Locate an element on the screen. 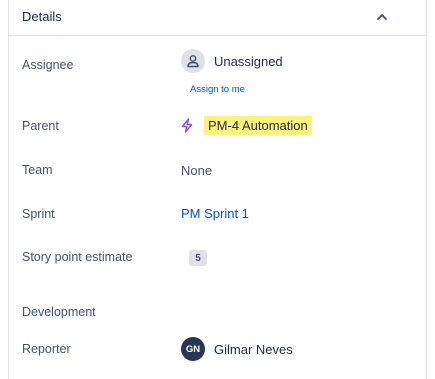  person-icon is located at coordinates (193, 61).